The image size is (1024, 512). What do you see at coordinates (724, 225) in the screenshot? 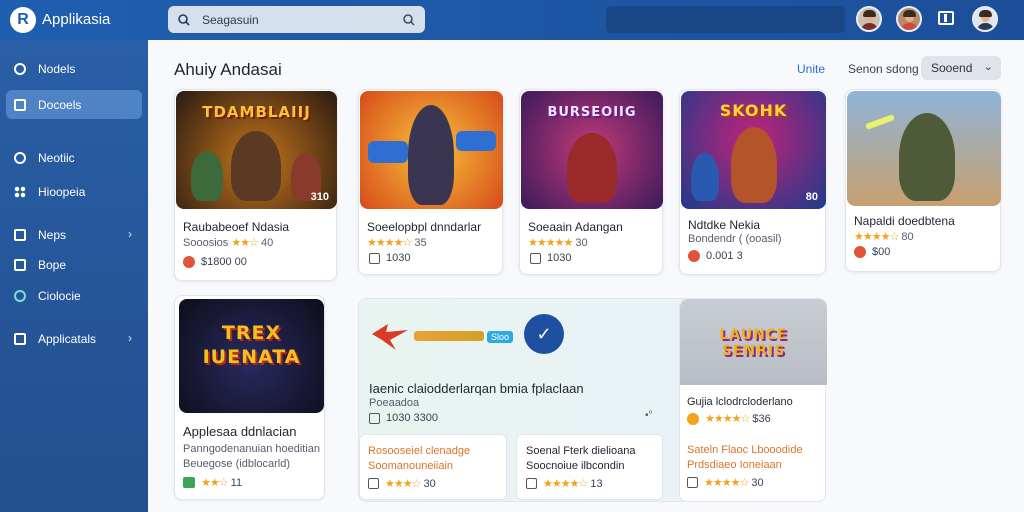
I see `card-title: Ndtdke Nekia` at bounding box center [724, 225].